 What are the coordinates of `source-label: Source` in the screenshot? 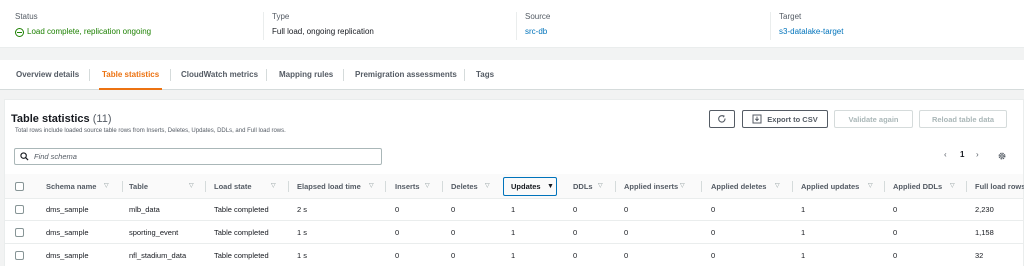 It's located at (538, 16).